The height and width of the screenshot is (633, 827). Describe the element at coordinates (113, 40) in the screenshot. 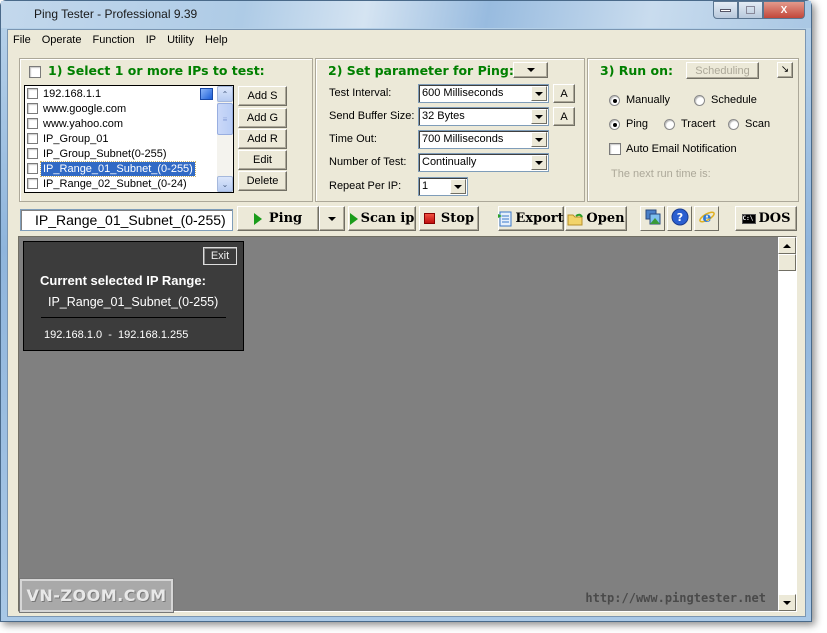

I see `menu-function: Function` at that location.